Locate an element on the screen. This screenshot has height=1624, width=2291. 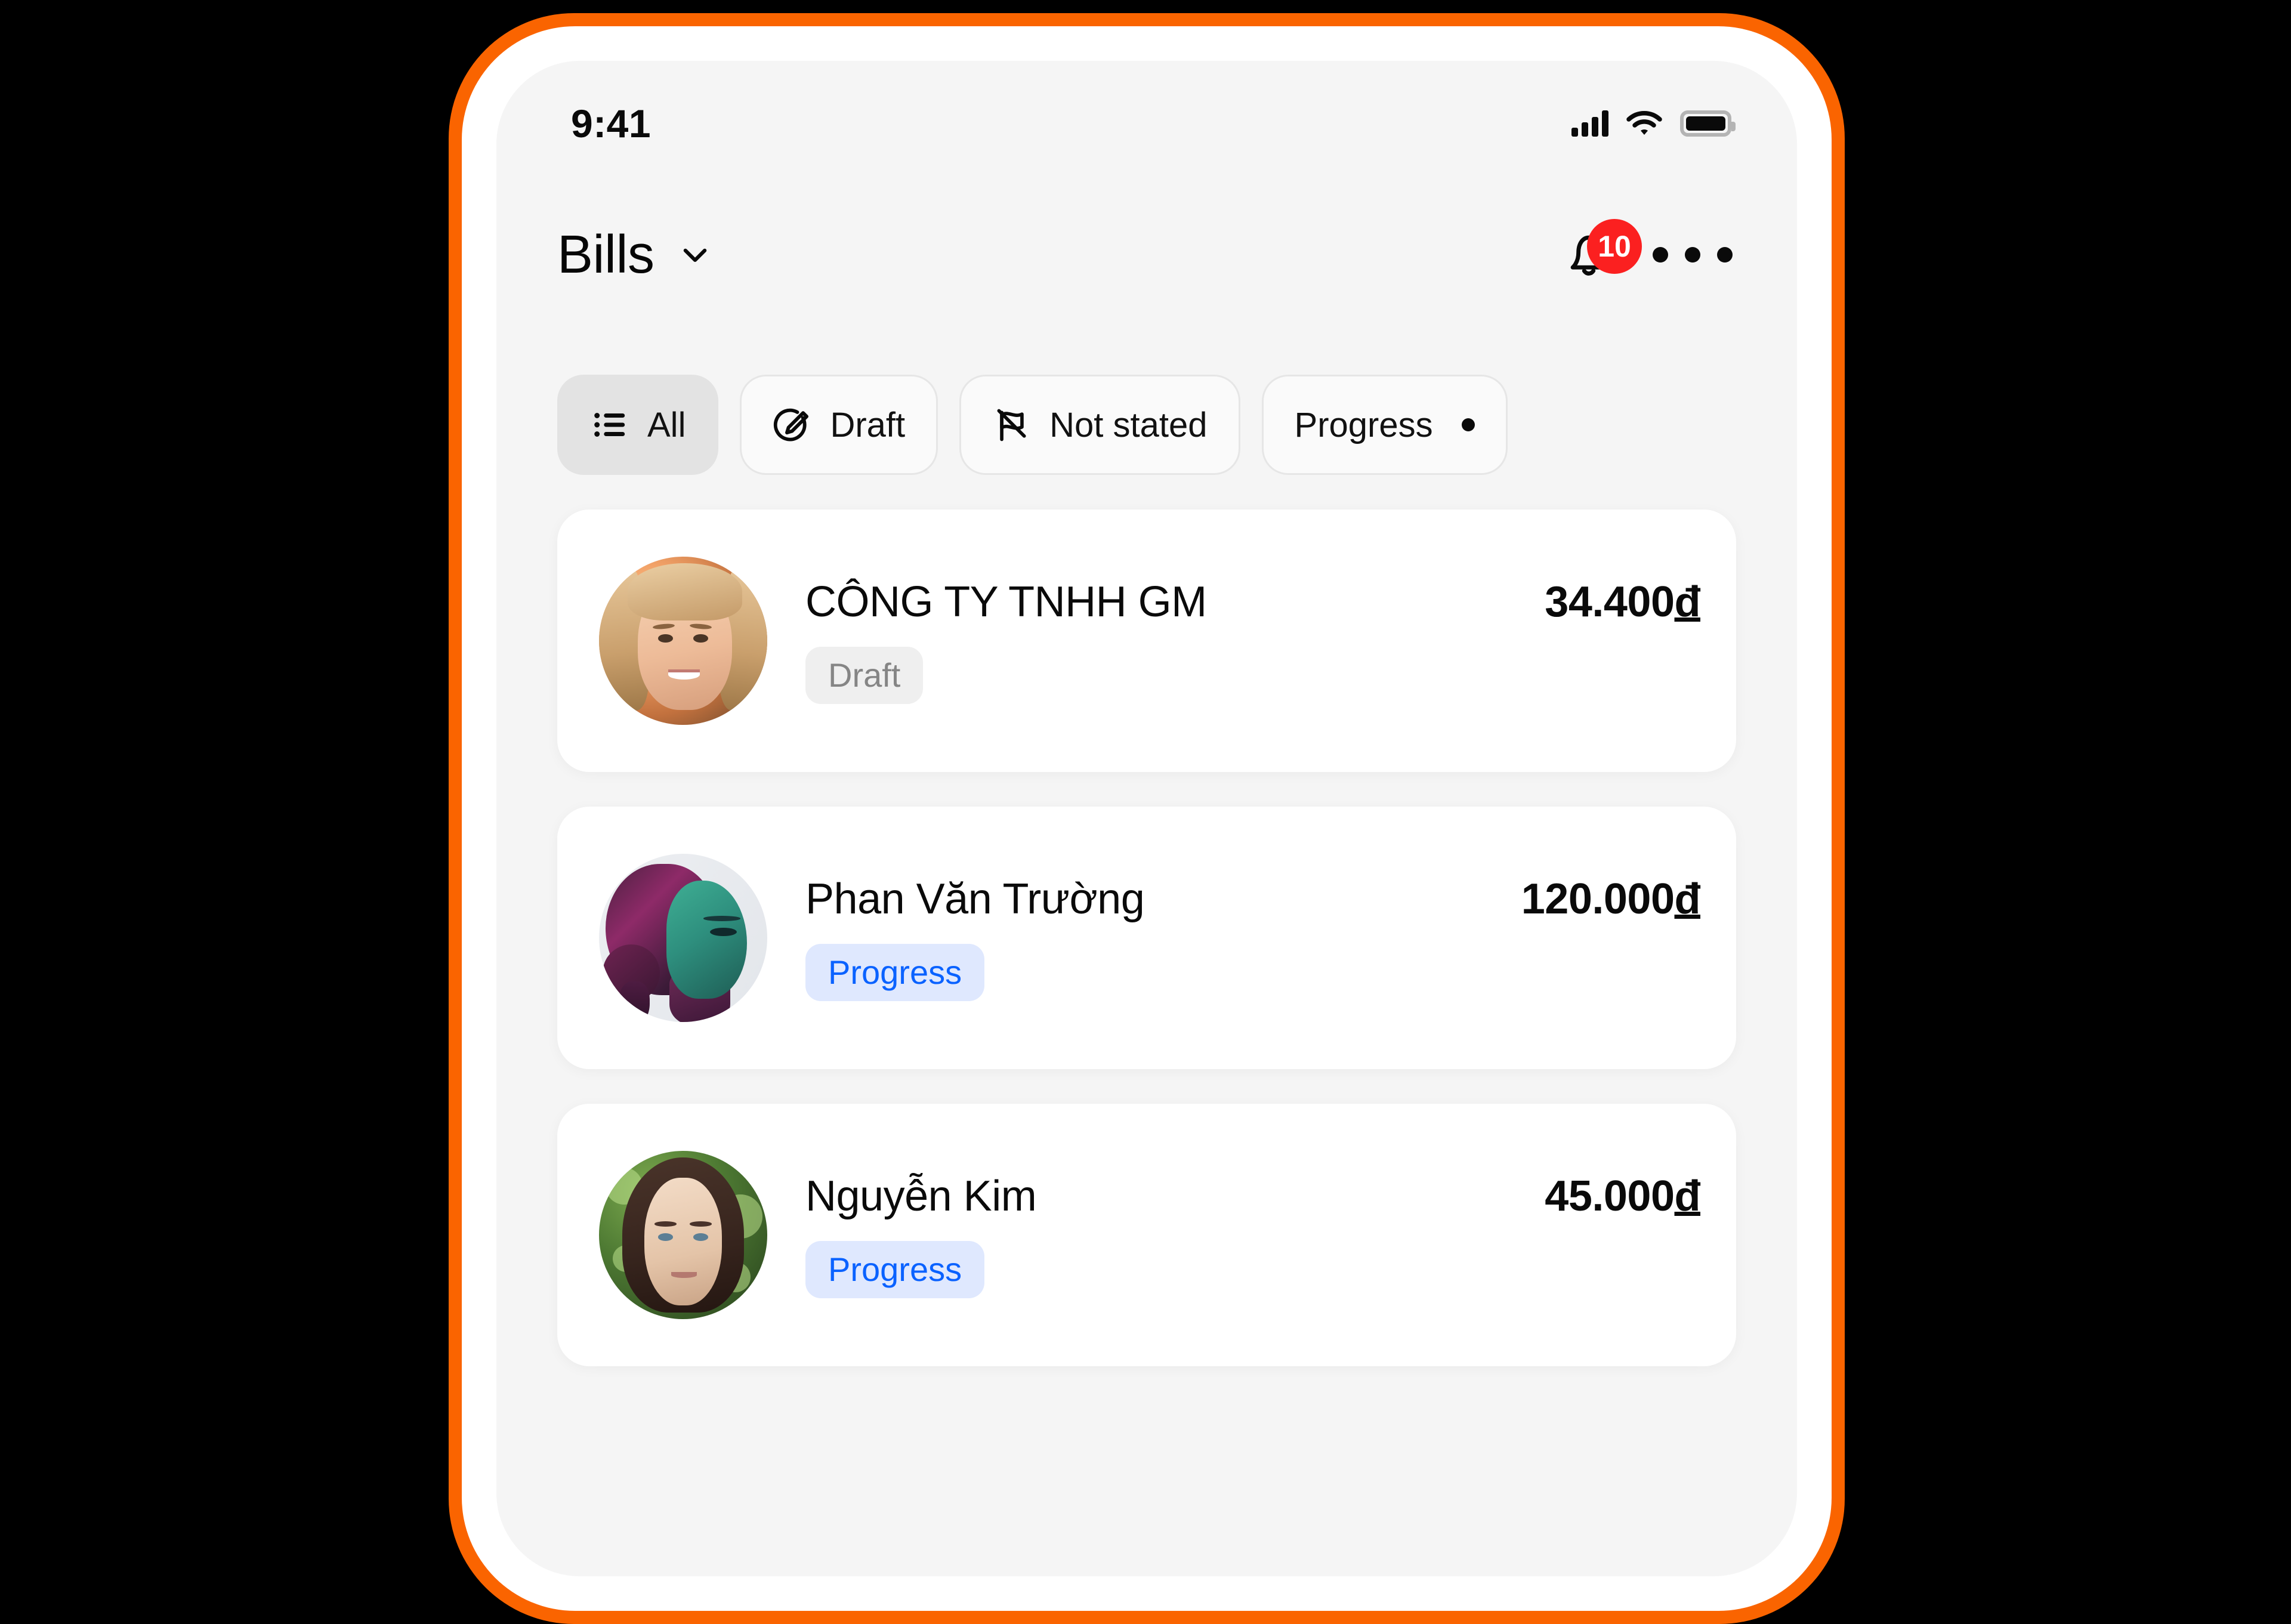
bill-card: CÔNG TY TNHH GM 34.400đ Draft is located at coordinates (1146, 641).